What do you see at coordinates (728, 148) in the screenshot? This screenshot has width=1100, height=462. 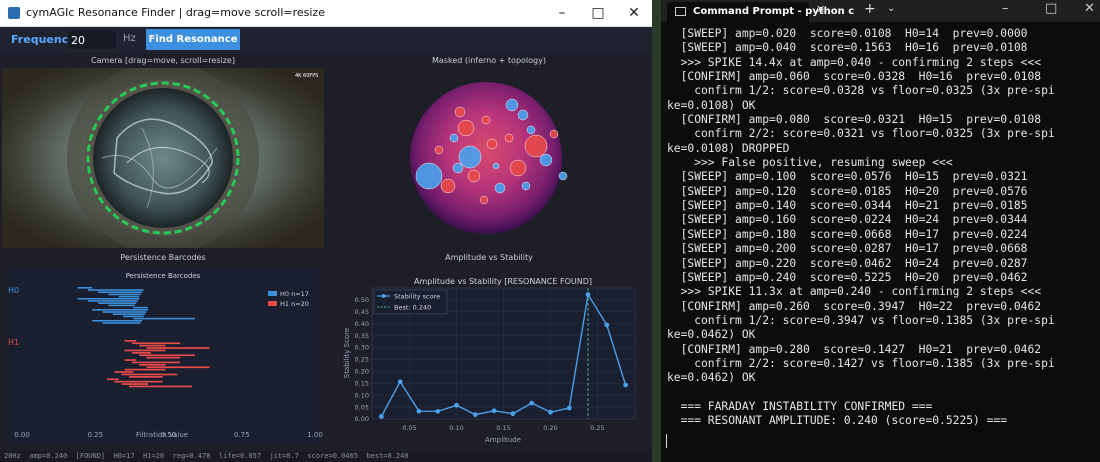 I see `console-line: ke=0.0108) DROPPED` at bounding box center [728, 148].